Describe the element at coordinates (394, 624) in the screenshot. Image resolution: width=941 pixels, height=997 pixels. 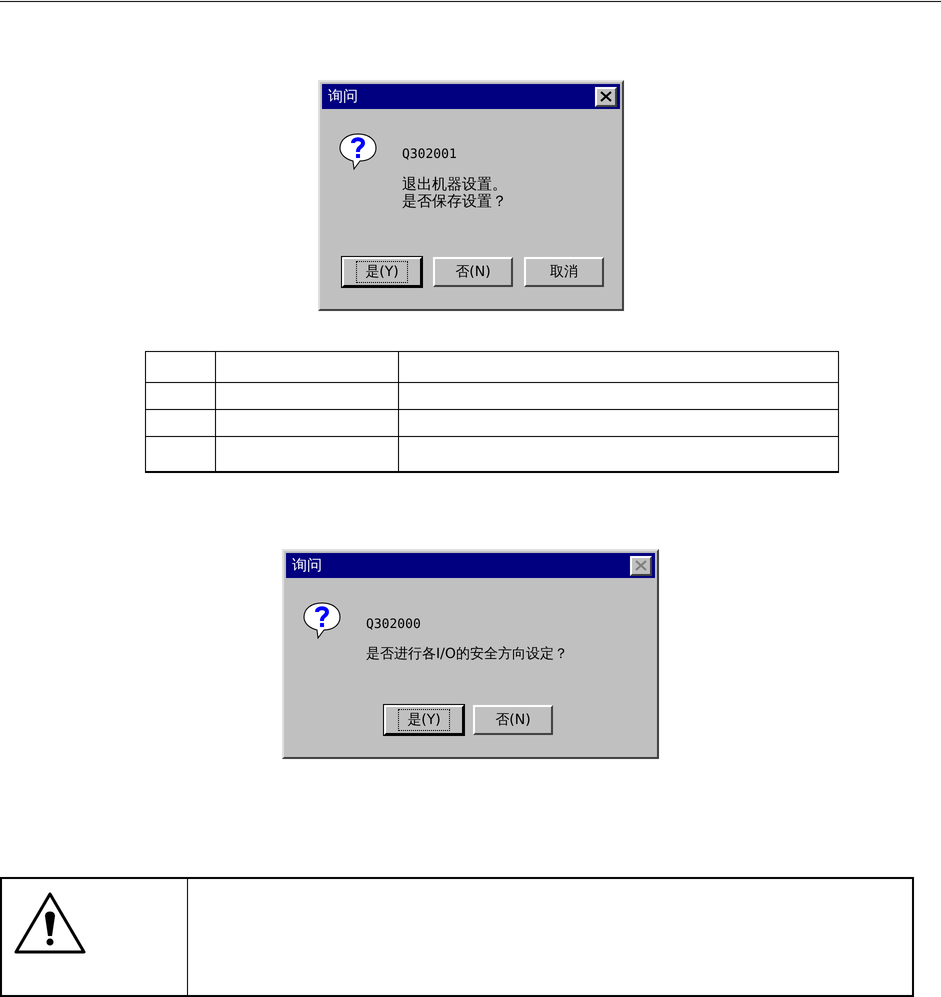
I see `message-code: Q302000` at that location.